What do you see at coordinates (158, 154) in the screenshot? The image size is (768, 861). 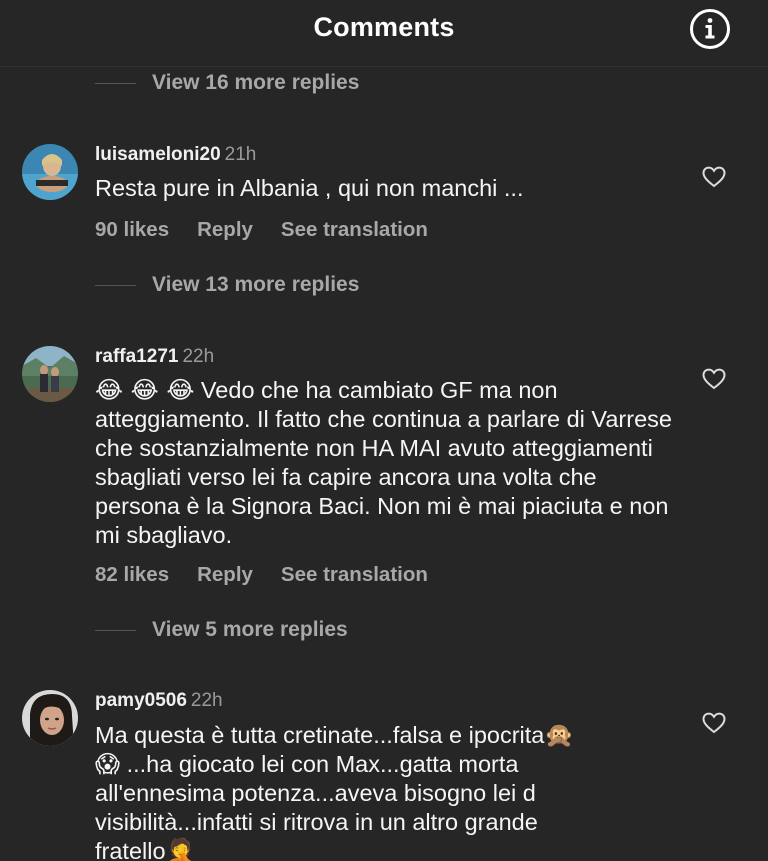 I see `comment-username: luisameloni20` at bounding box center [158, 154].